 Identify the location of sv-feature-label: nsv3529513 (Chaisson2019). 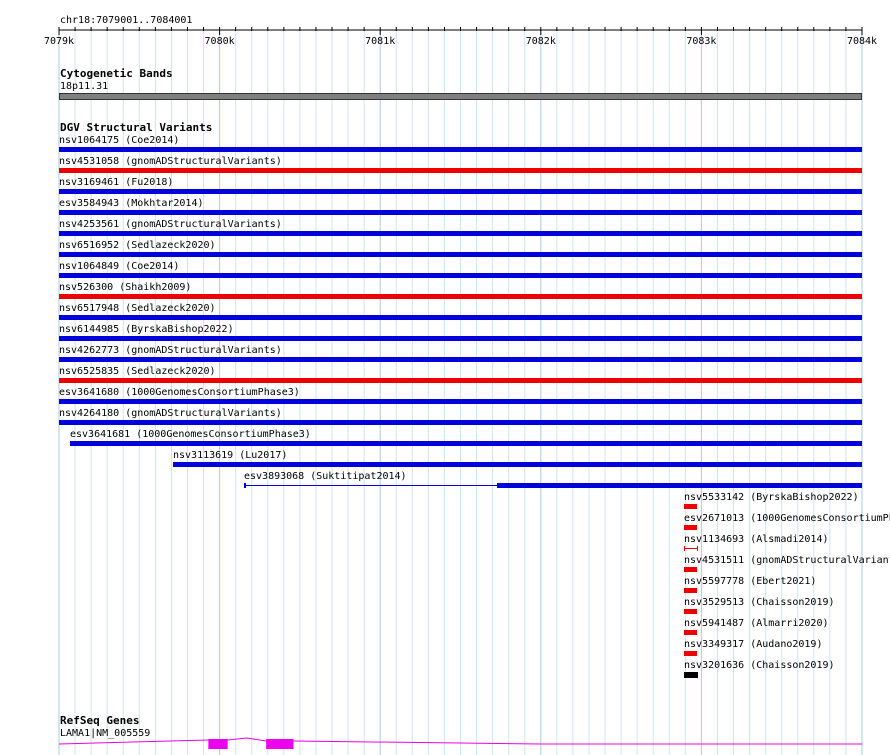
(759, 602).